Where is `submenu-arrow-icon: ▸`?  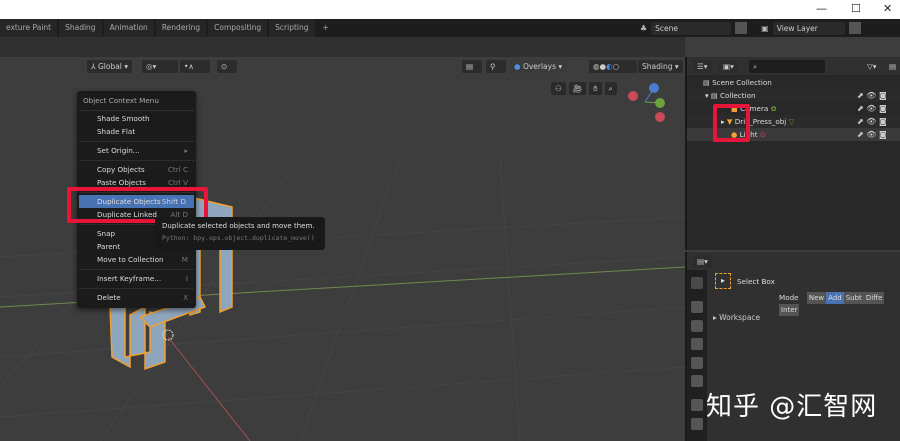 submenu-arrow-icon: ▸ is located at coordinates (186, 150).